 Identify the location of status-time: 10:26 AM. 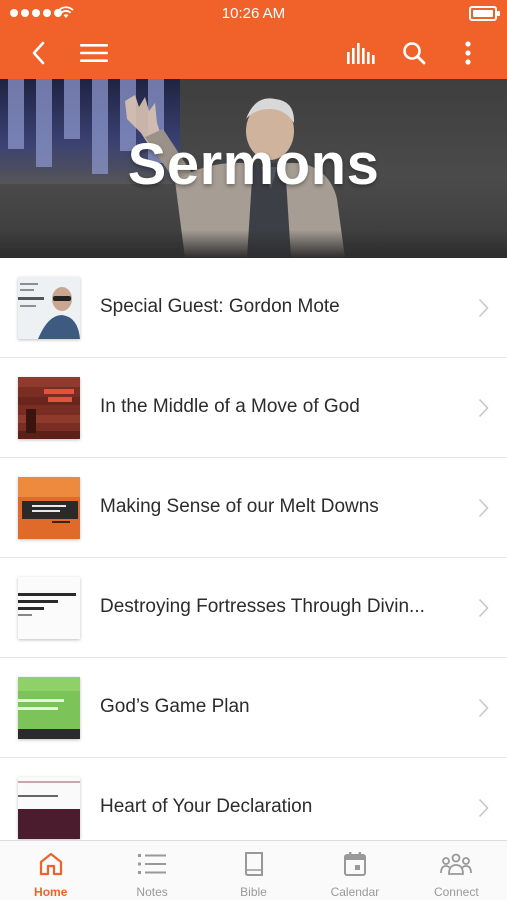
(253, 13).